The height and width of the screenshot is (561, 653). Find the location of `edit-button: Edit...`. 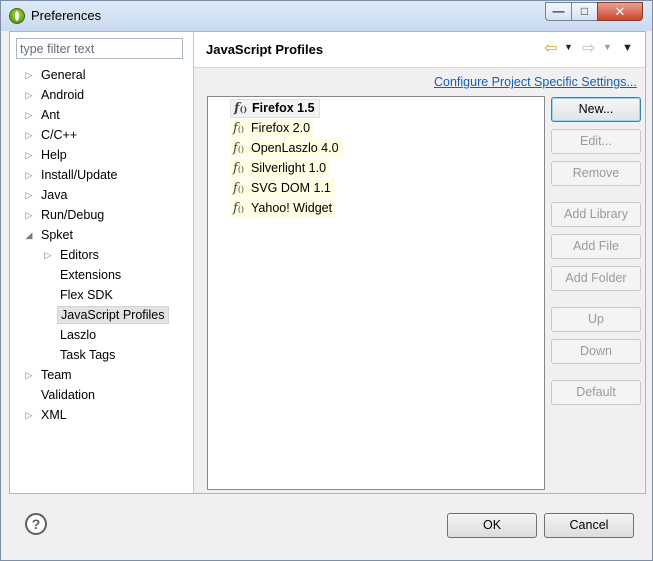

edit-button: Edit... is located at coordinates (596, 141).